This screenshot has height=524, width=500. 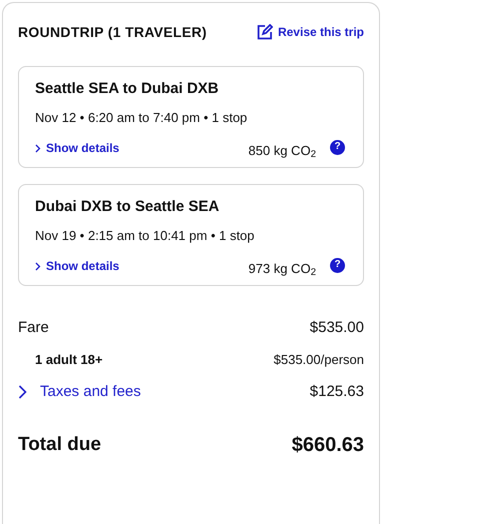 I want to click on co2-emissions: 973 kg CO$_{2}$, so click(x=282, y=269).